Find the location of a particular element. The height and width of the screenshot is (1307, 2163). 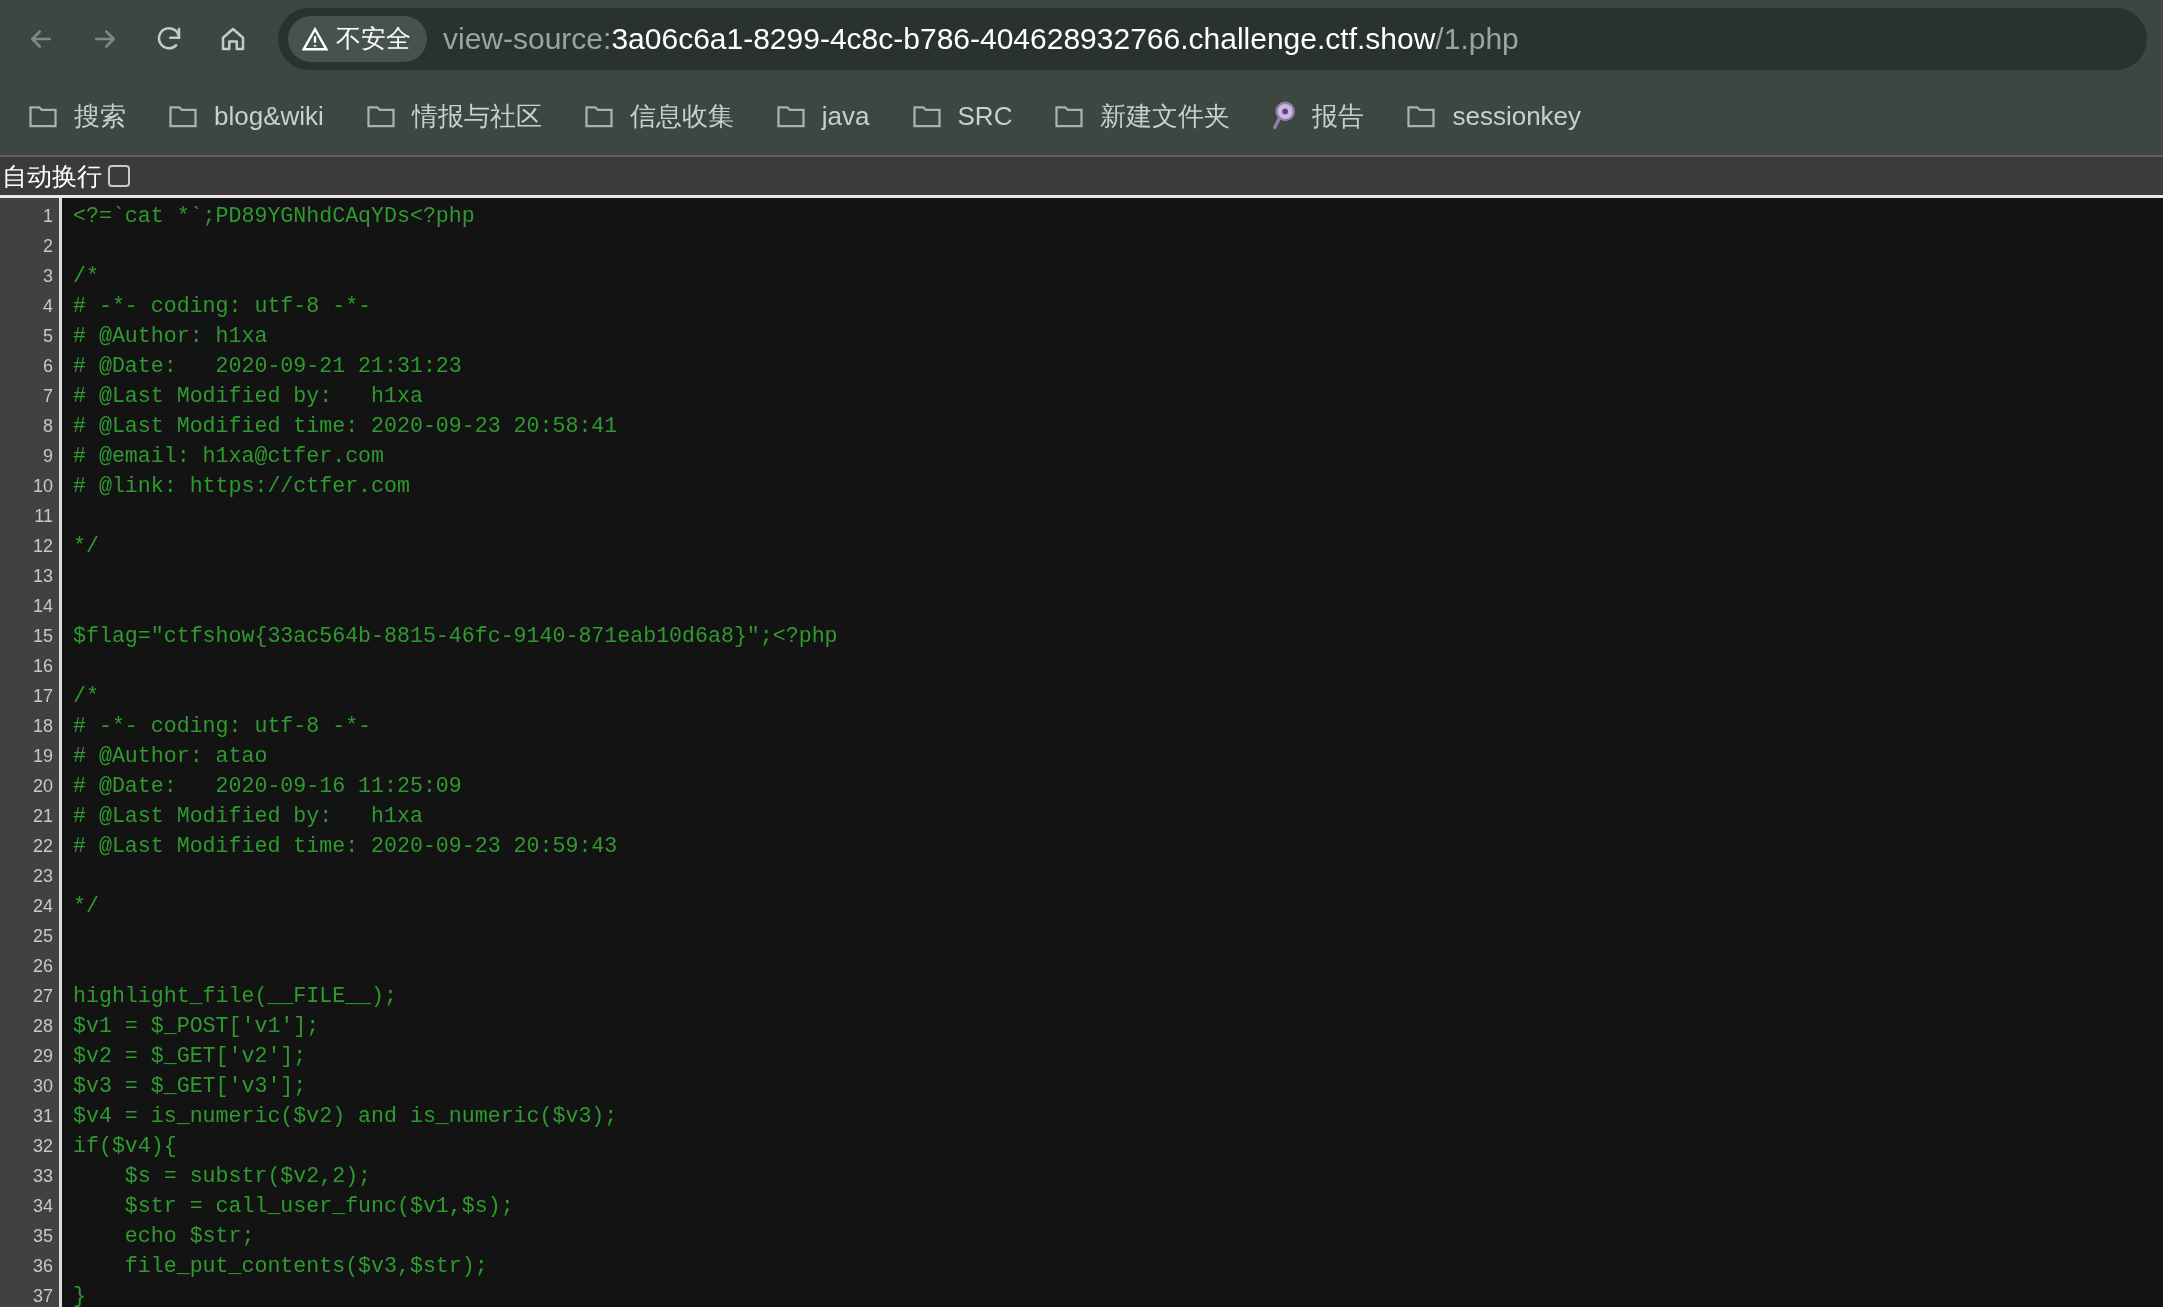

line-number: 16 is located at coordinates (42, 666).